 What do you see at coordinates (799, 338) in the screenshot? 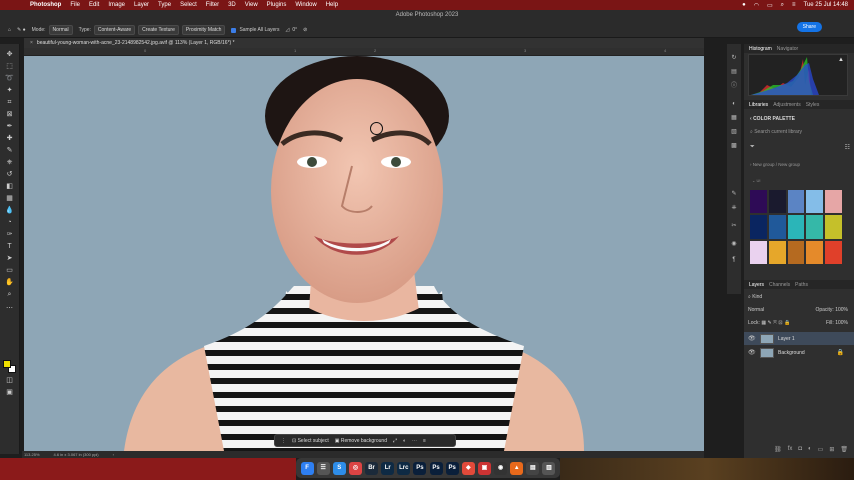
I see `layer-row: 👁 Layer 1` at bounding box center [799, 338].